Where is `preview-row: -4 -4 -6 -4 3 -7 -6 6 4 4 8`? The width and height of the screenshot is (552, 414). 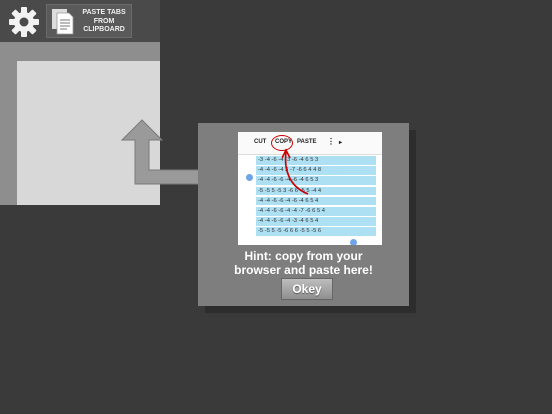
preview-row: -4 -4 -6 -4 3 -7 -6 6 4 4 8 is located at coordinates (316, 170).